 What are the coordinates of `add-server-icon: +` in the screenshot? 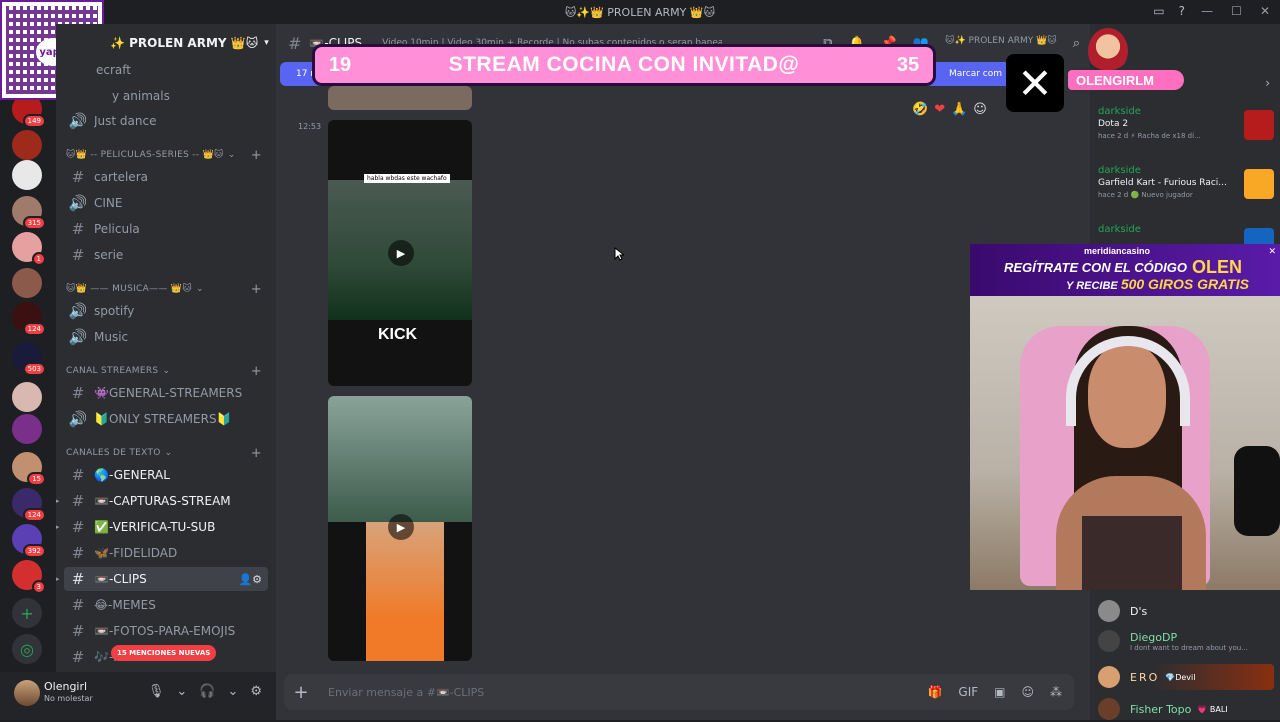 It's located at (27, 613).